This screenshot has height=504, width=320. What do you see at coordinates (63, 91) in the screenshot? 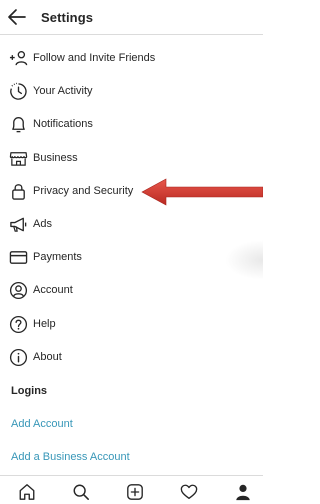
I see `menu-item-label: Your Activity` at bounding box center [63, 91].